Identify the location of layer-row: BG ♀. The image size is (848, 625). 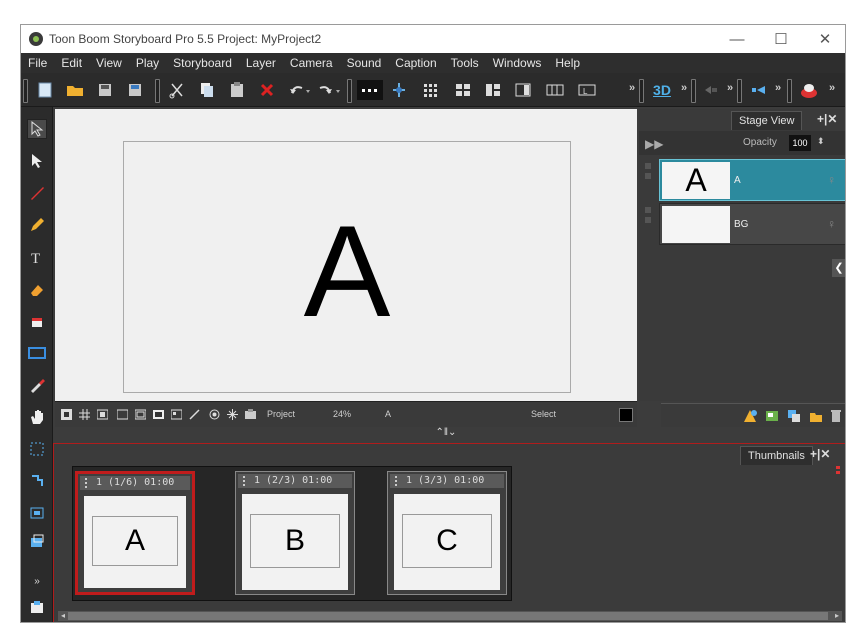
(752, 224).